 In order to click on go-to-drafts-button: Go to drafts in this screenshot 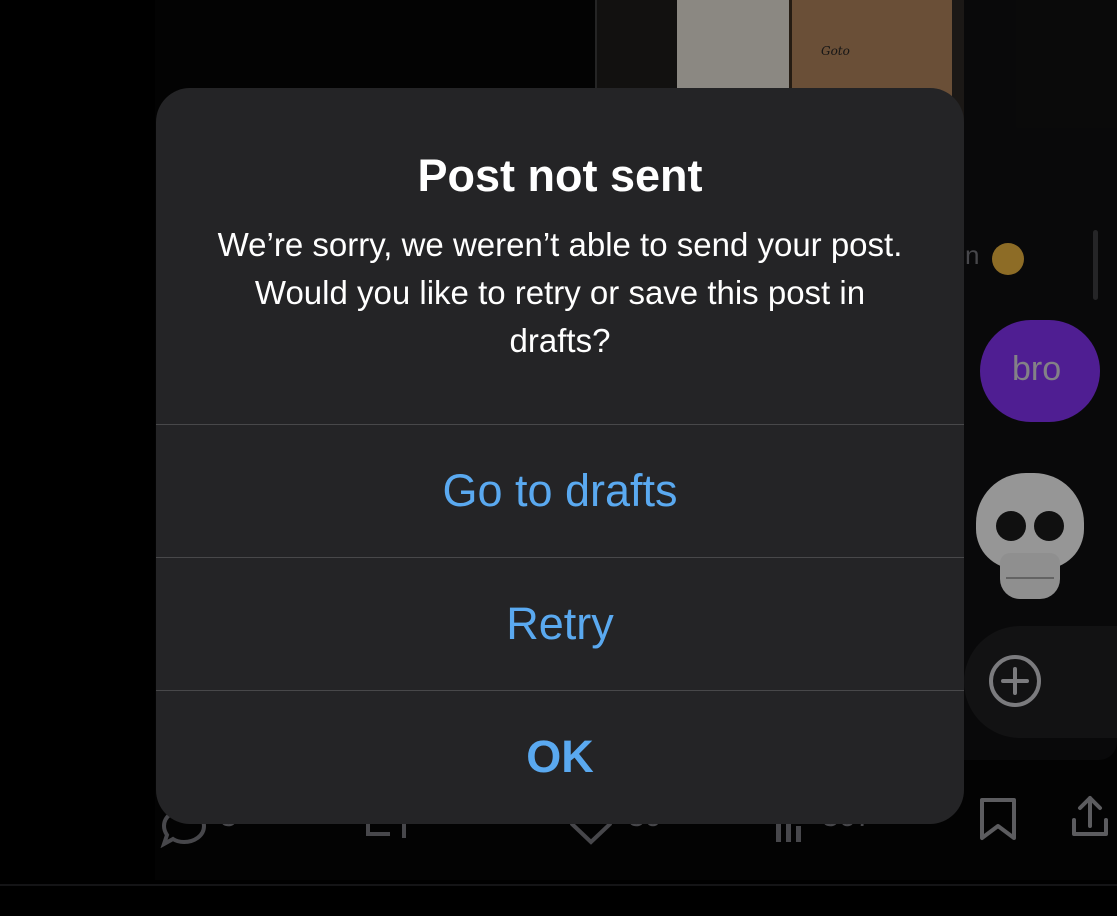, I will do `click(560, 491)`.